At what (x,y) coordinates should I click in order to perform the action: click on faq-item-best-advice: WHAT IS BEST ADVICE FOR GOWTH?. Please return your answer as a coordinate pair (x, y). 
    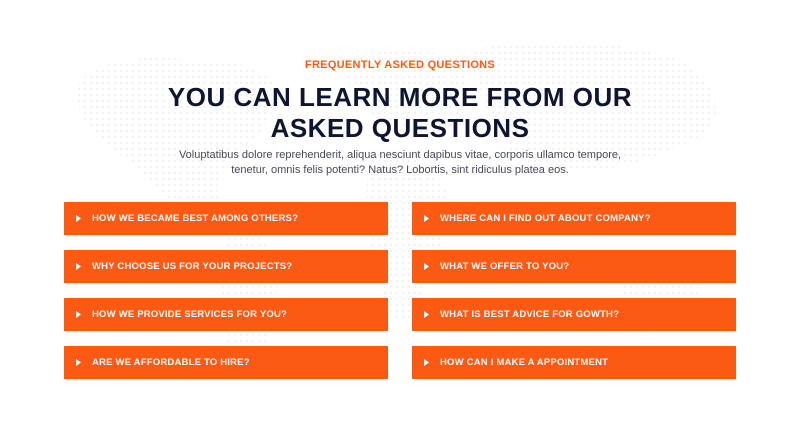
    Looking at the image, I should click on (574, 314).